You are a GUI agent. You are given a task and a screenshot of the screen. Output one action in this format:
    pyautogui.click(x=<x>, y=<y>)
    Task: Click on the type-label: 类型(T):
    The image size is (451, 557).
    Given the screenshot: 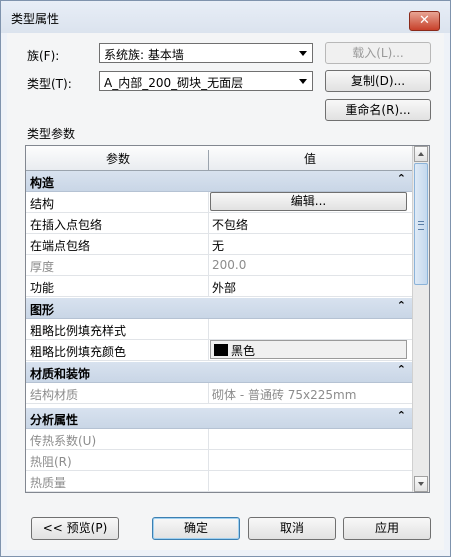 What is the action you would take?
    pyautogui.click(x=49, y=84)
    